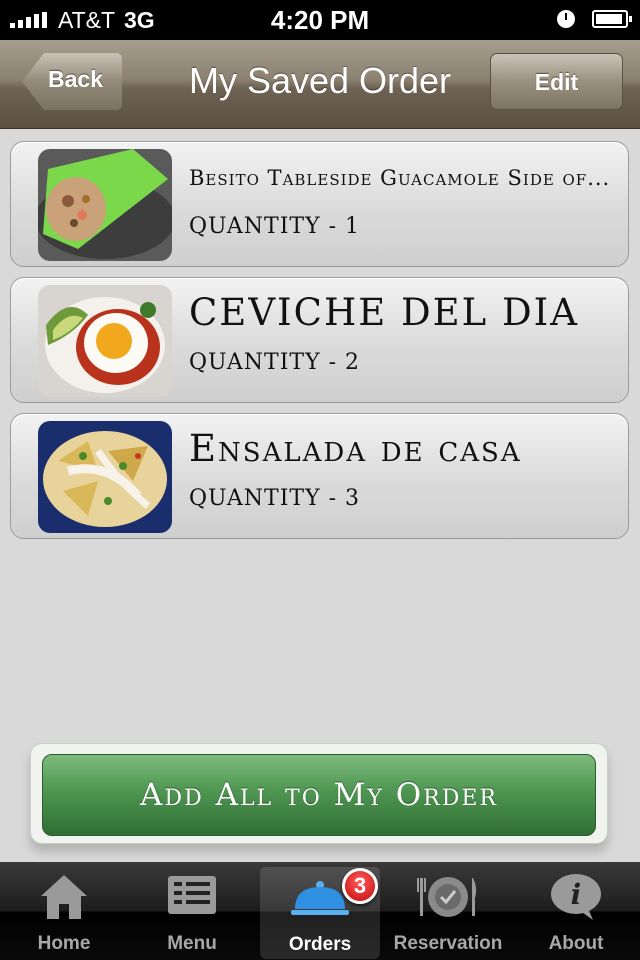  What do you see at coordinates (319, 476) in the screenshot?
I see `order-item: Ensalada de casa QUANTITY - 3` at bounding box center [319, 476].